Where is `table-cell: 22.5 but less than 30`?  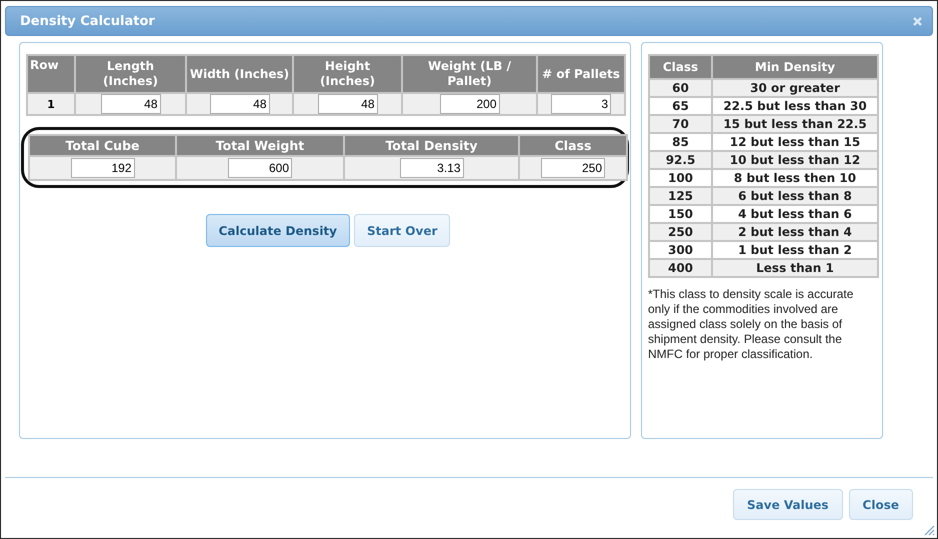 table-cell: 22.5 but less than 30 is located at coordinates (795, 106).